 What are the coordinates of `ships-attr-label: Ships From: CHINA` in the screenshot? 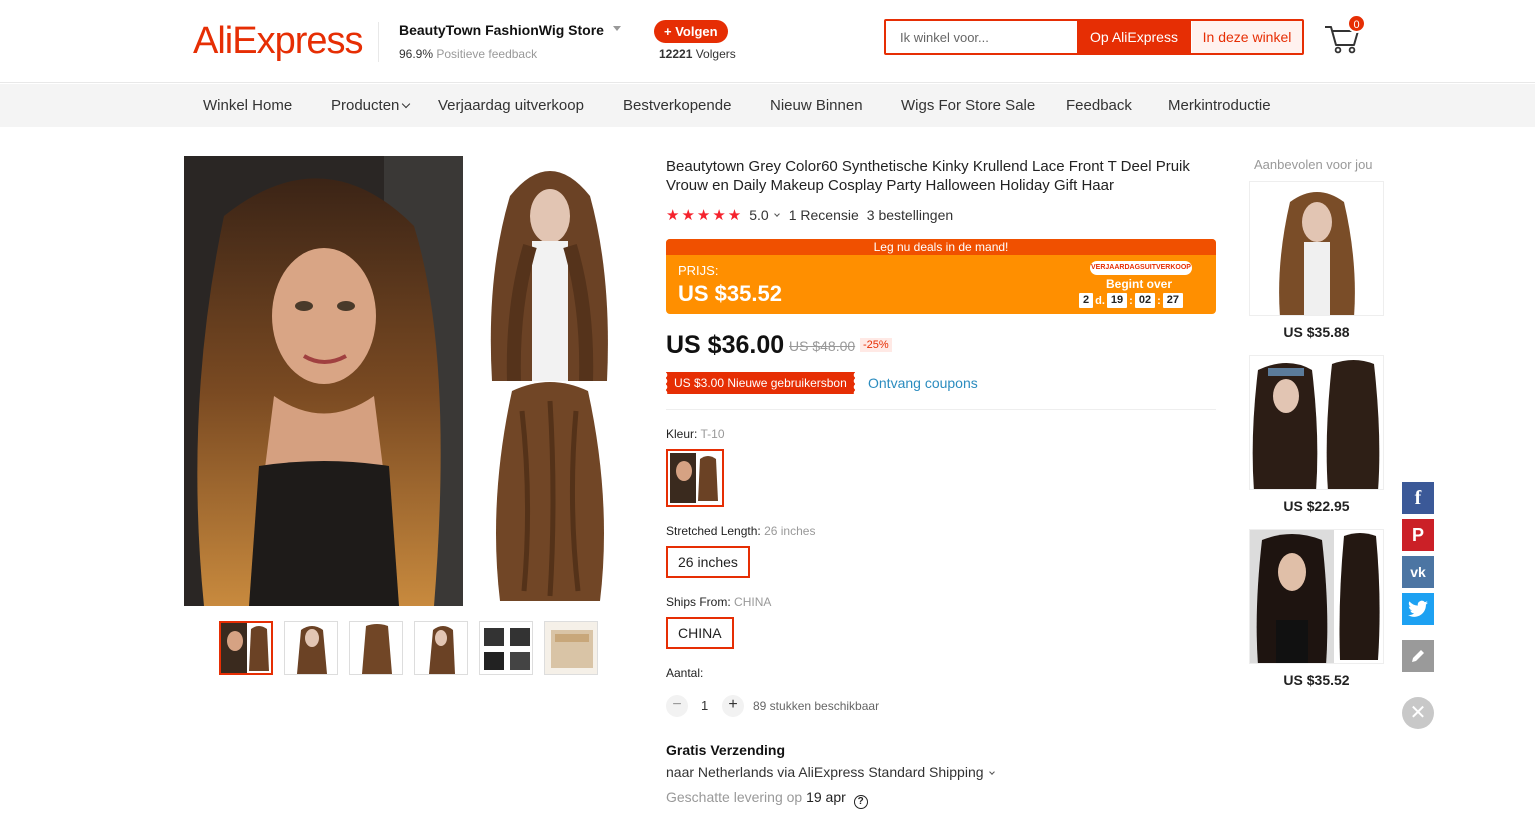 It's located at (718, 602).